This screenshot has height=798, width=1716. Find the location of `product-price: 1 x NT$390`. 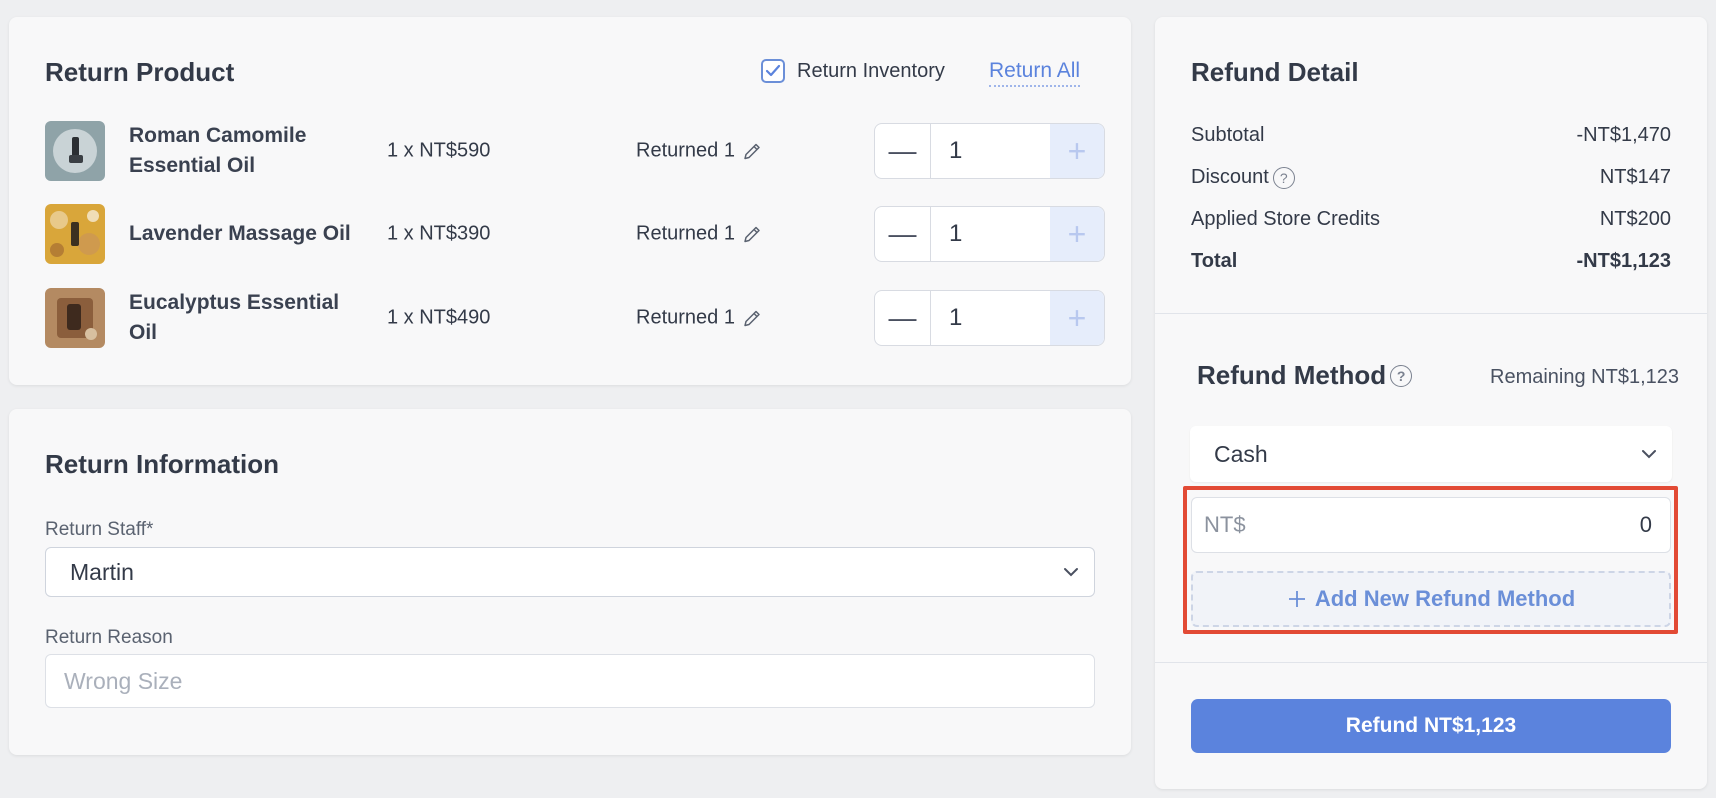

product-price: 1 x NT$390 is located at coordinates (439, 233).